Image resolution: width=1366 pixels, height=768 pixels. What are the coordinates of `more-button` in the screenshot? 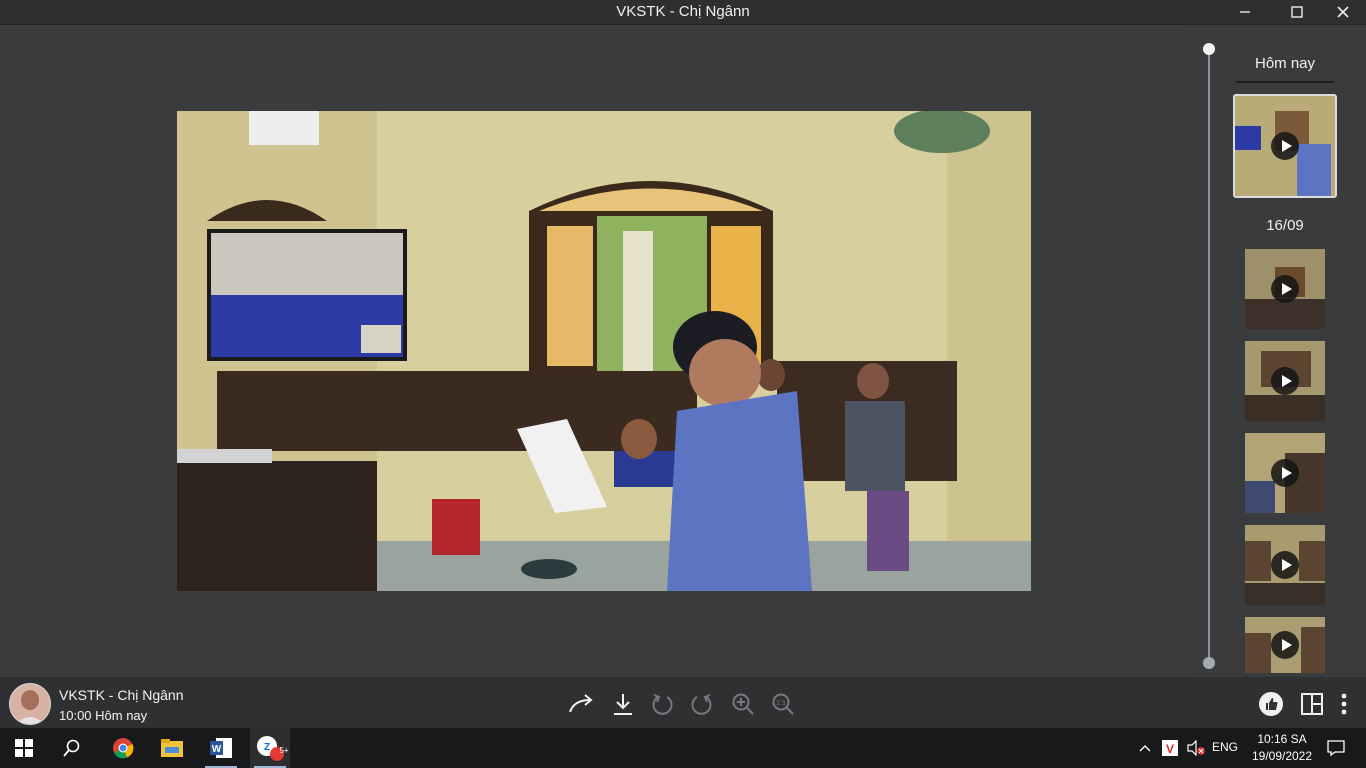 It's located at (1344, 704).